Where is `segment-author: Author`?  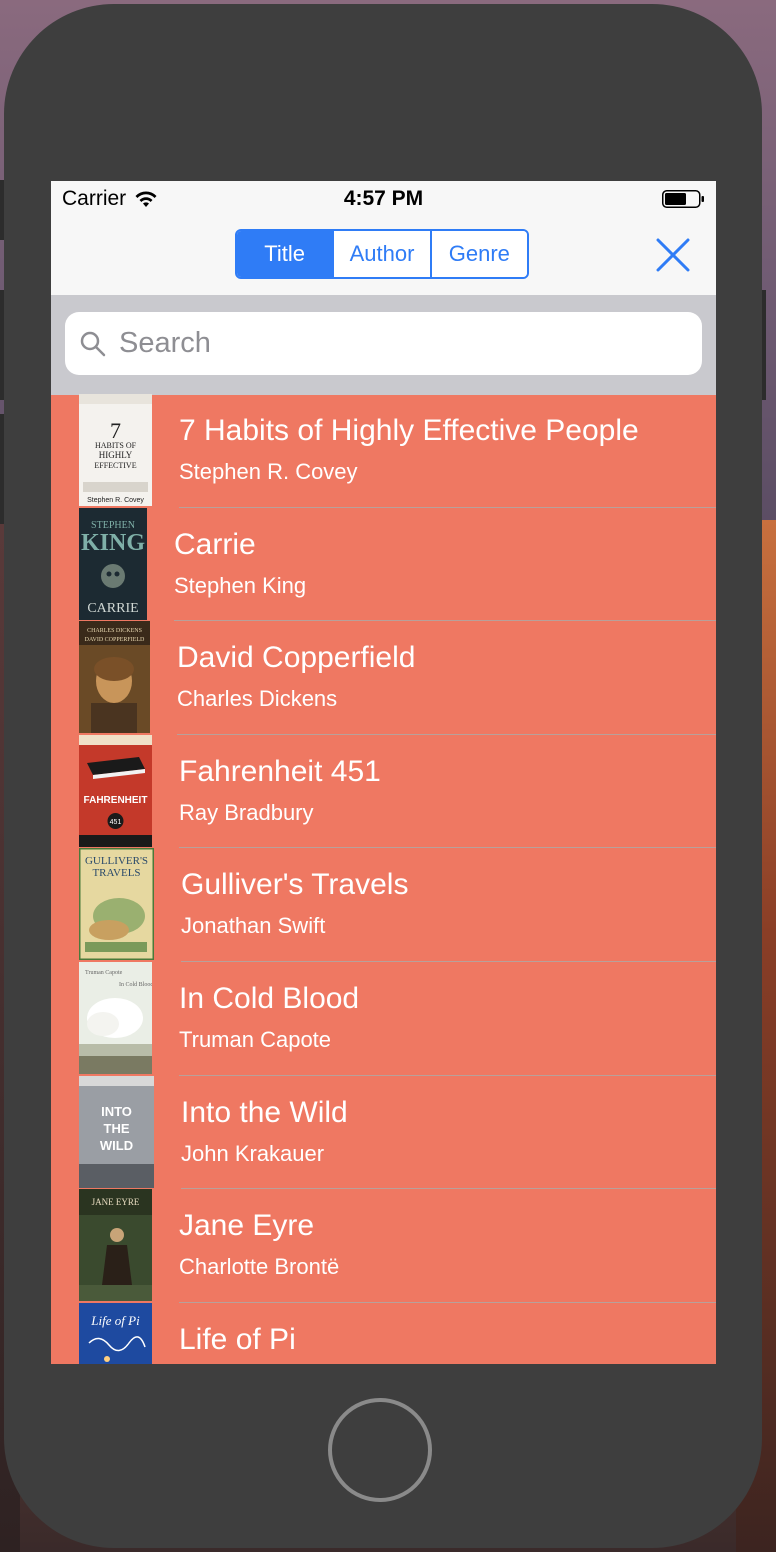
segment-author: Author is located at coordinates (381, 254).